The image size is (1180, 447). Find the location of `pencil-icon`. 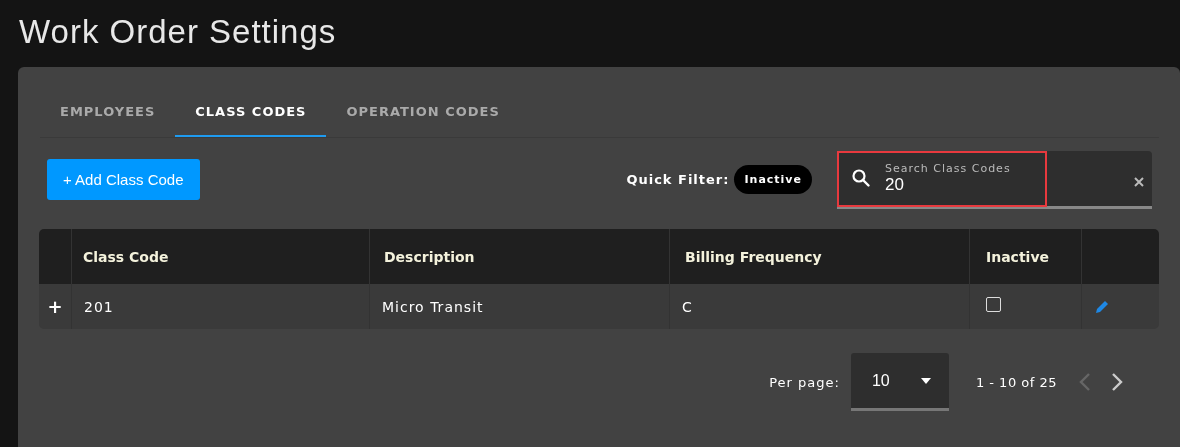

pencil-icon is located at coordinates (1102, 306).